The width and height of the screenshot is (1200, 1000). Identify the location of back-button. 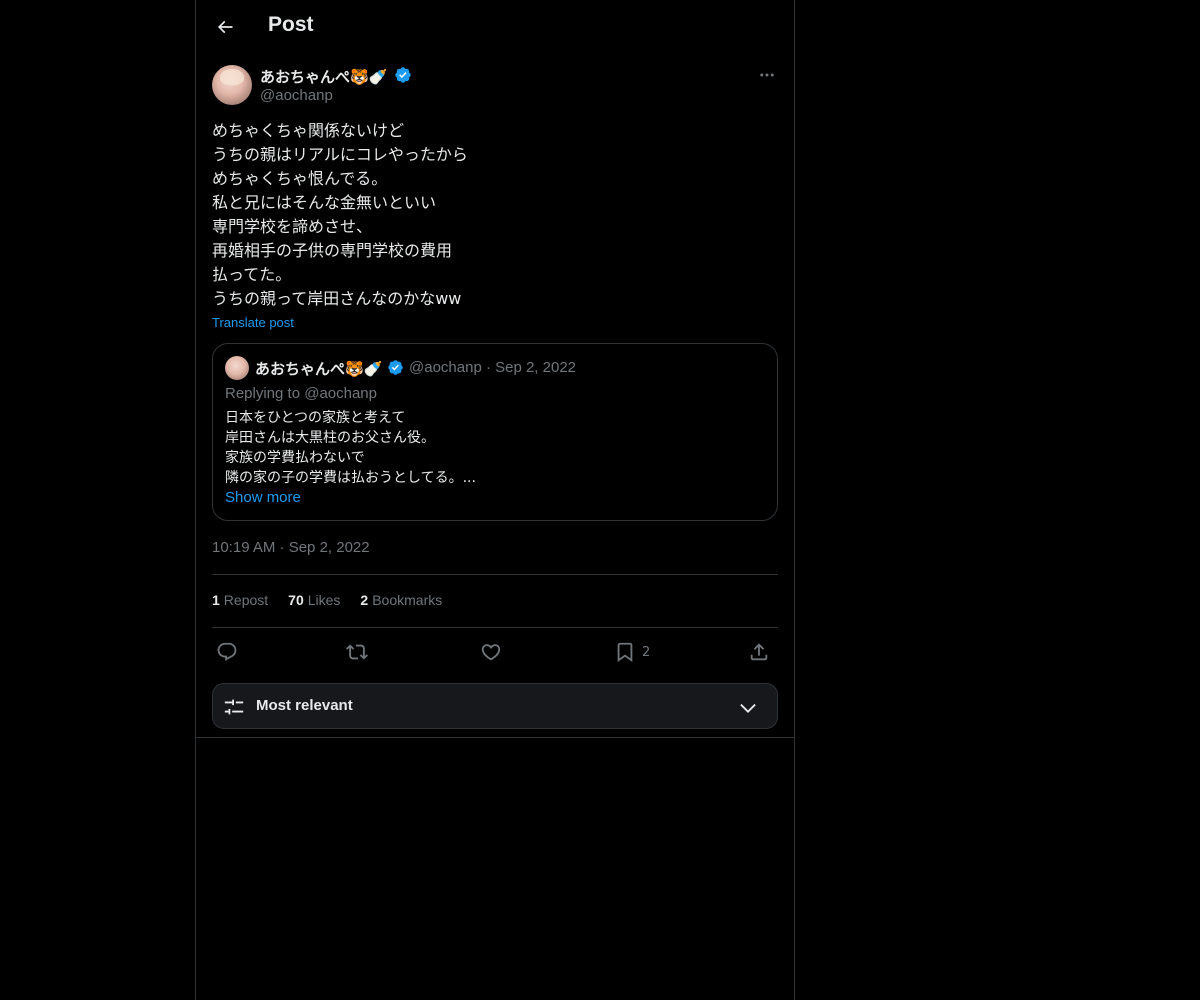
(225, 27).